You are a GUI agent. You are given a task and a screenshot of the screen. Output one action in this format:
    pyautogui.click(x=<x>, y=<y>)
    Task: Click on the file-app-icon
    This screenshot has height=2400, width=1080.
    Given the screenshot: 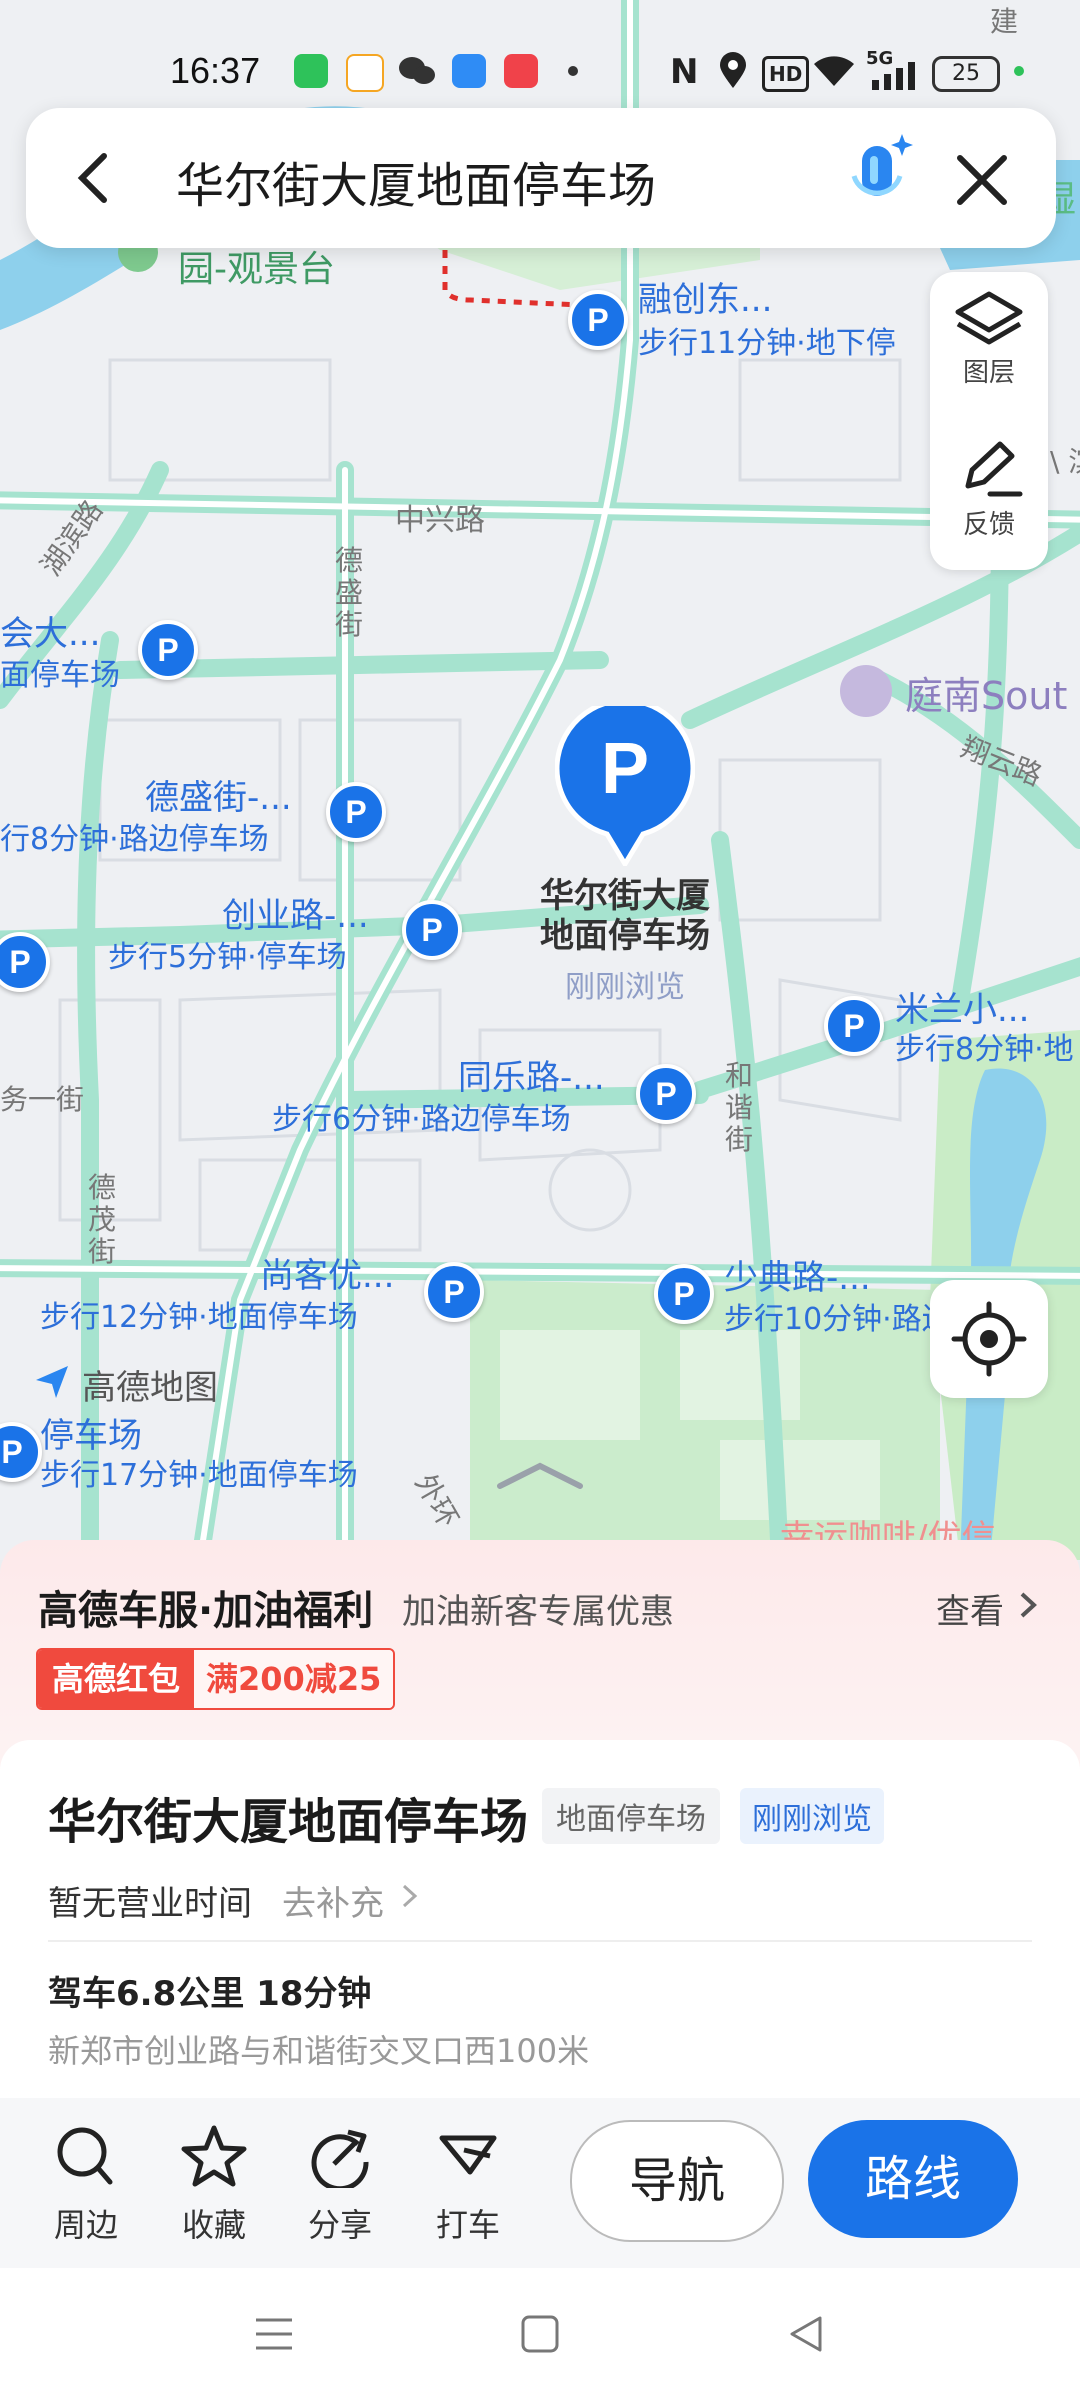 What is the action you would take?
    pyautogui.click(x=469, y=71)
    